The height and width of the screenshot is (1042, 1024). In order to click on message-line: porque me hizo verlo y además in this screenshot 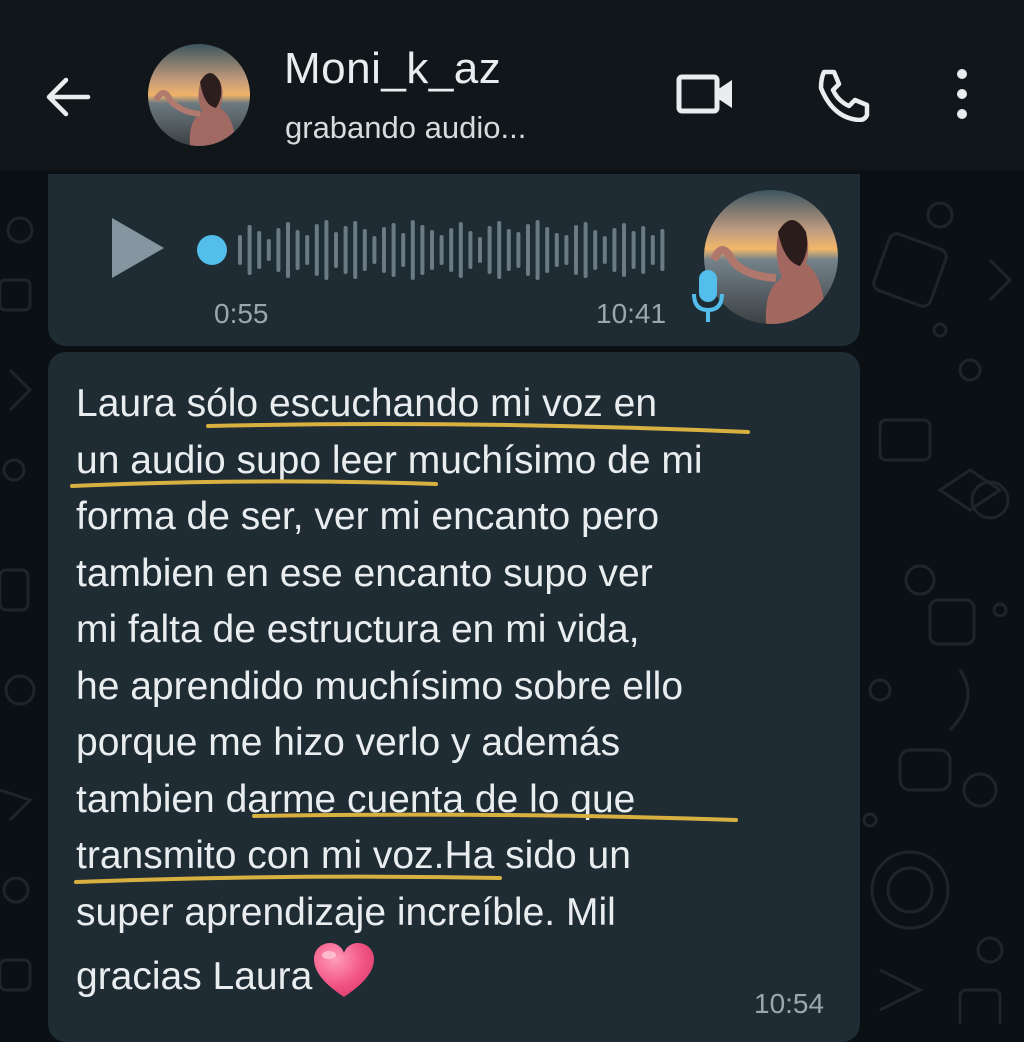, I will do `click(348, 742)`.